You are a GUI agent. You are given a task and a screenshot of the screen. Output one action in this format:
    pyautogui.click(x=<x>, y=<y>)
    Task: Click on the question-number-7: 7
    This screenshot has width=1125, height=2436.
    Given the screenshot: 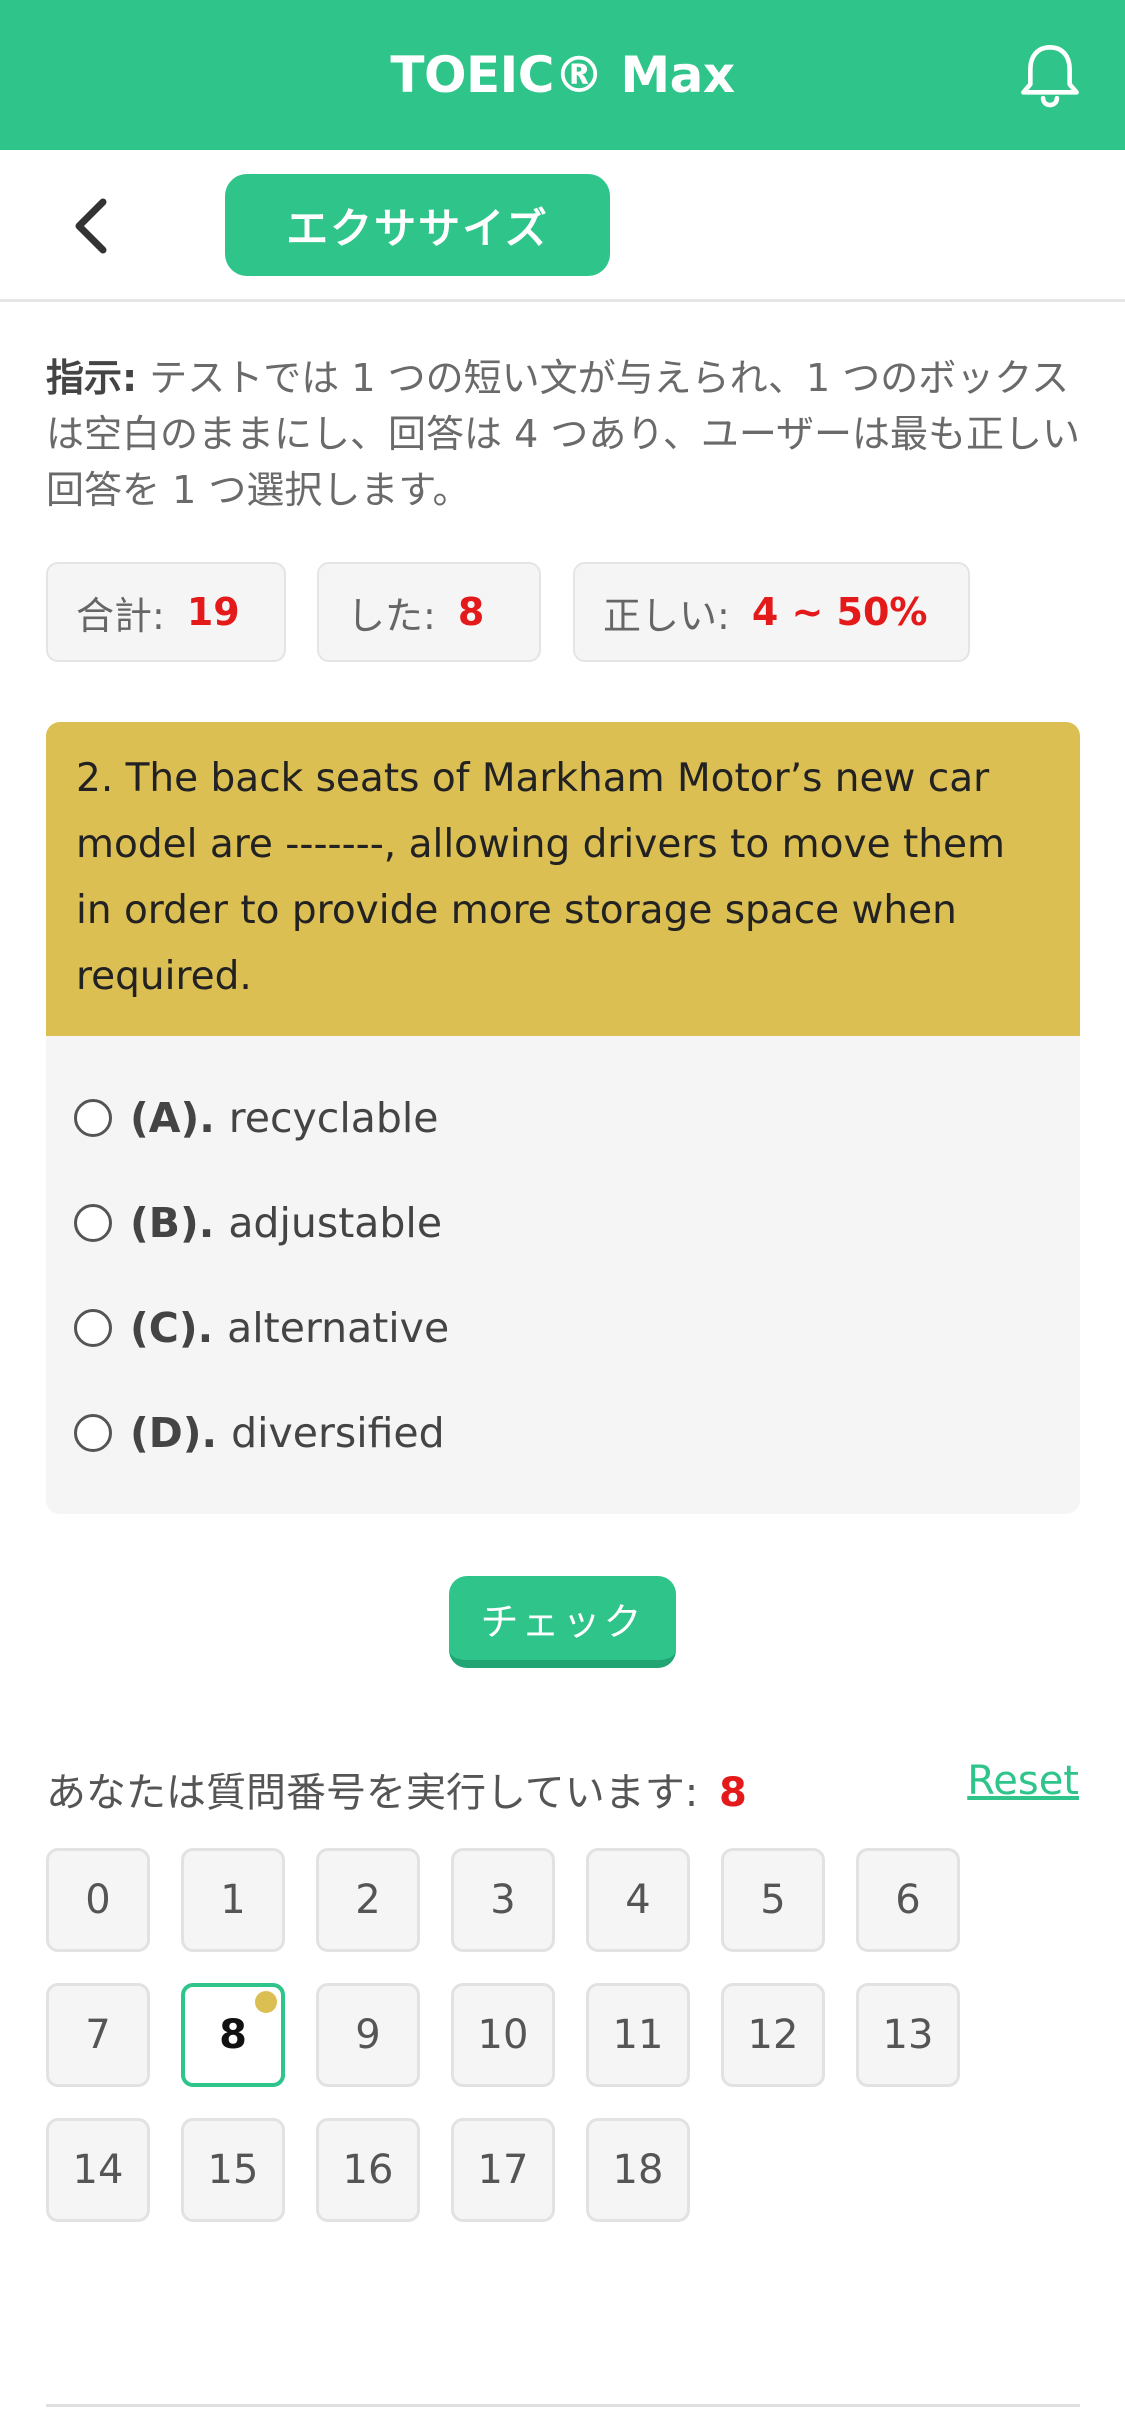 What is the action you would take?
    pyautogui.click(x=98, y=2035)
    